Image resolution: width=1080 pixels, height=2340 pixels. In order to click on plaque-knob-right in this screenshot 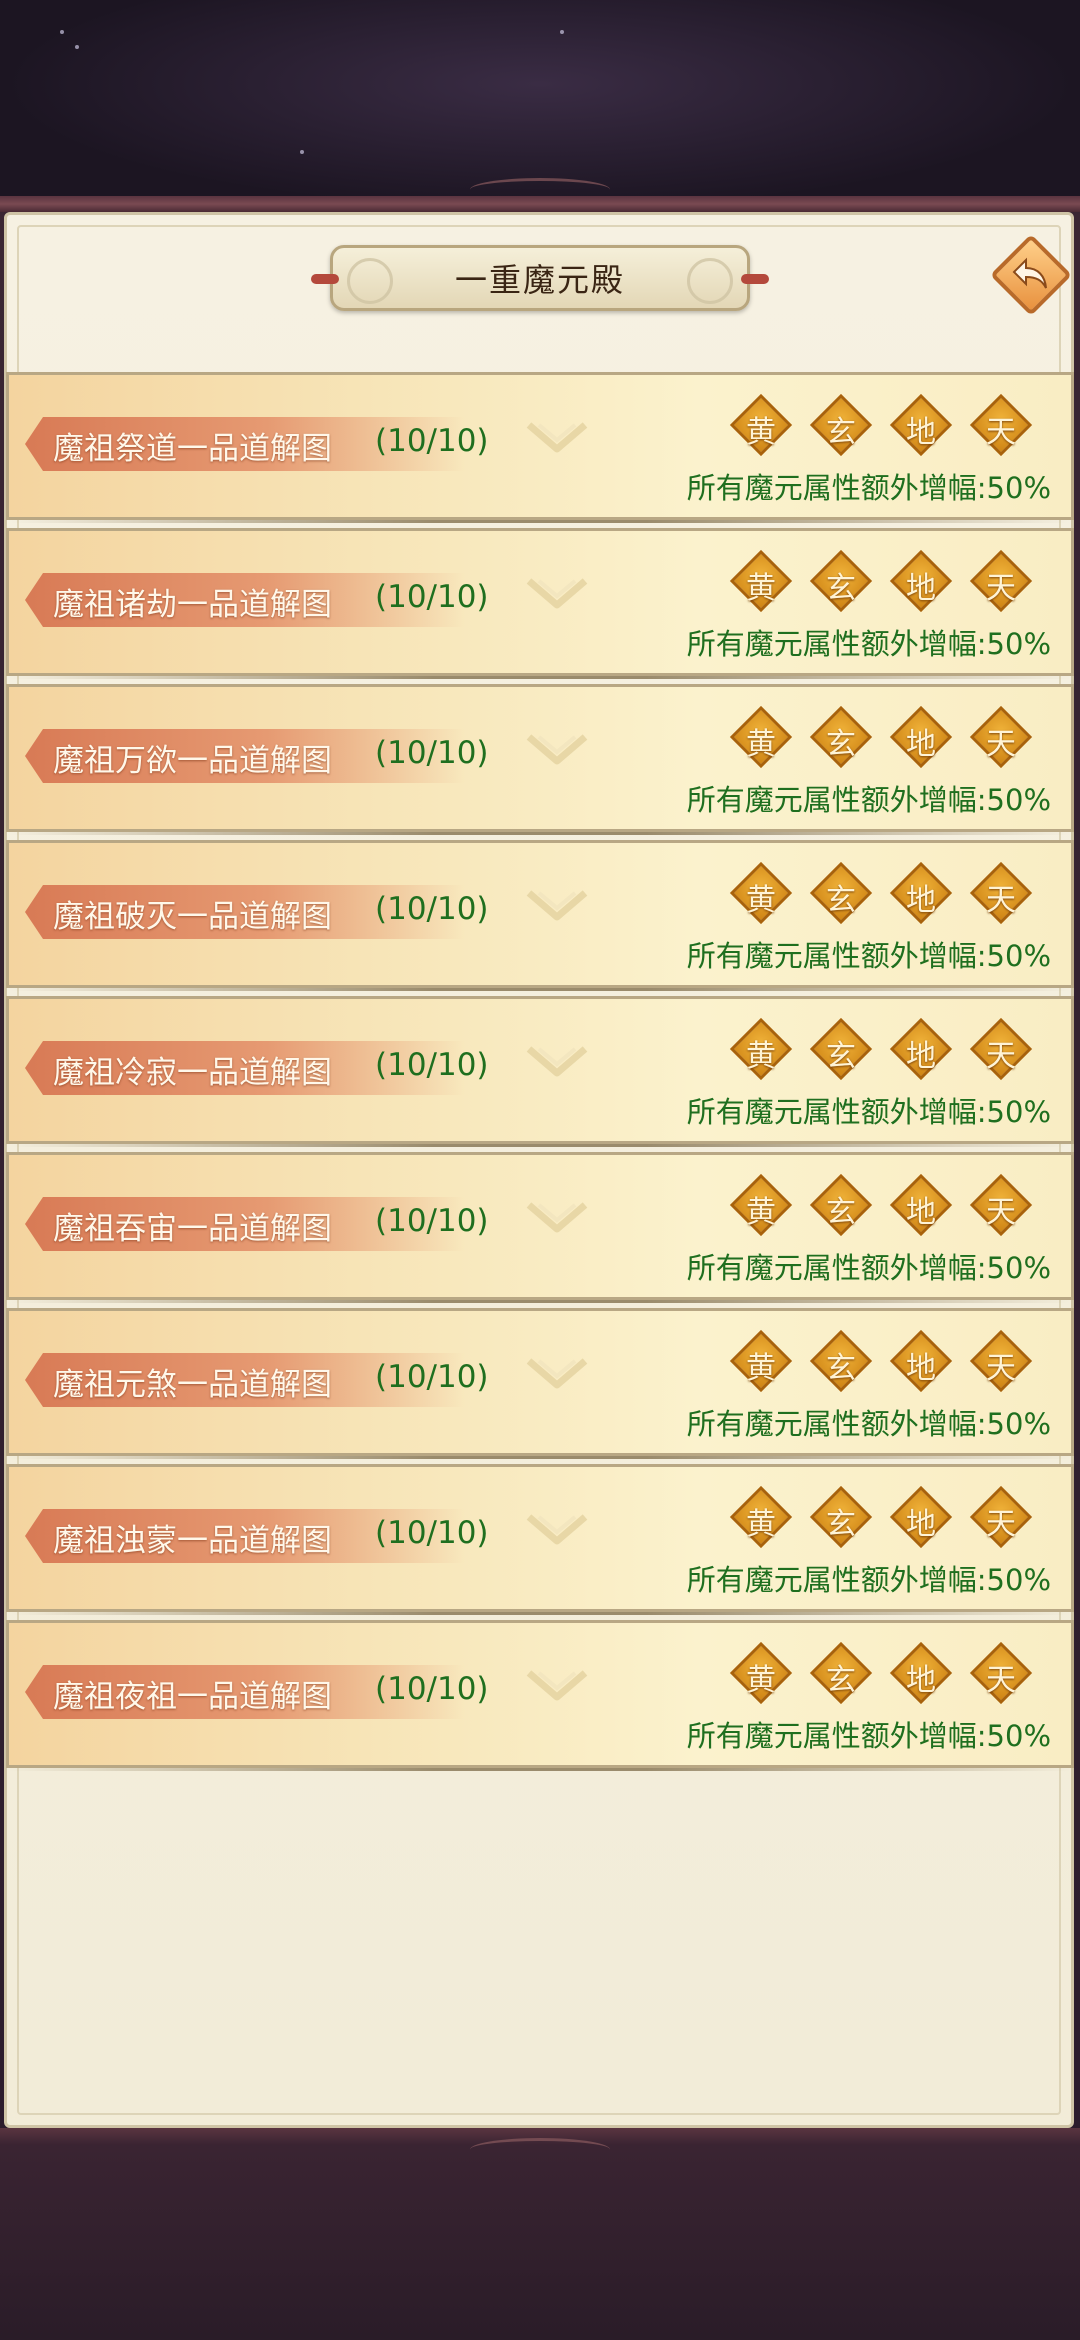, I will do `click(755, 279)`.